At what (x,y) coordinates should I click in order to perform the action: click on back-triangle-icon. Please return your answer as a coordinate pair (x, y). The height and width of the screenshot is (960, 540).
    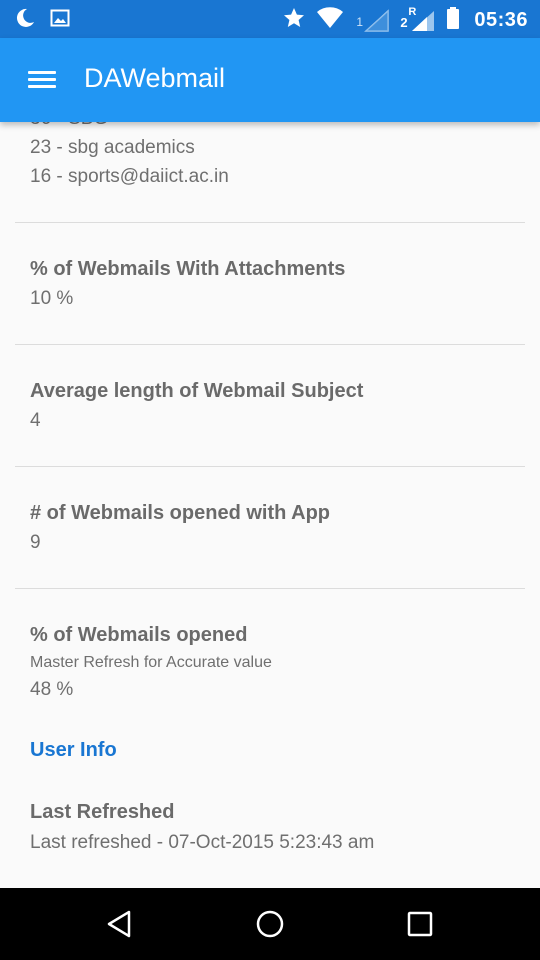
    Looking at the image, I should click on (120, 924).